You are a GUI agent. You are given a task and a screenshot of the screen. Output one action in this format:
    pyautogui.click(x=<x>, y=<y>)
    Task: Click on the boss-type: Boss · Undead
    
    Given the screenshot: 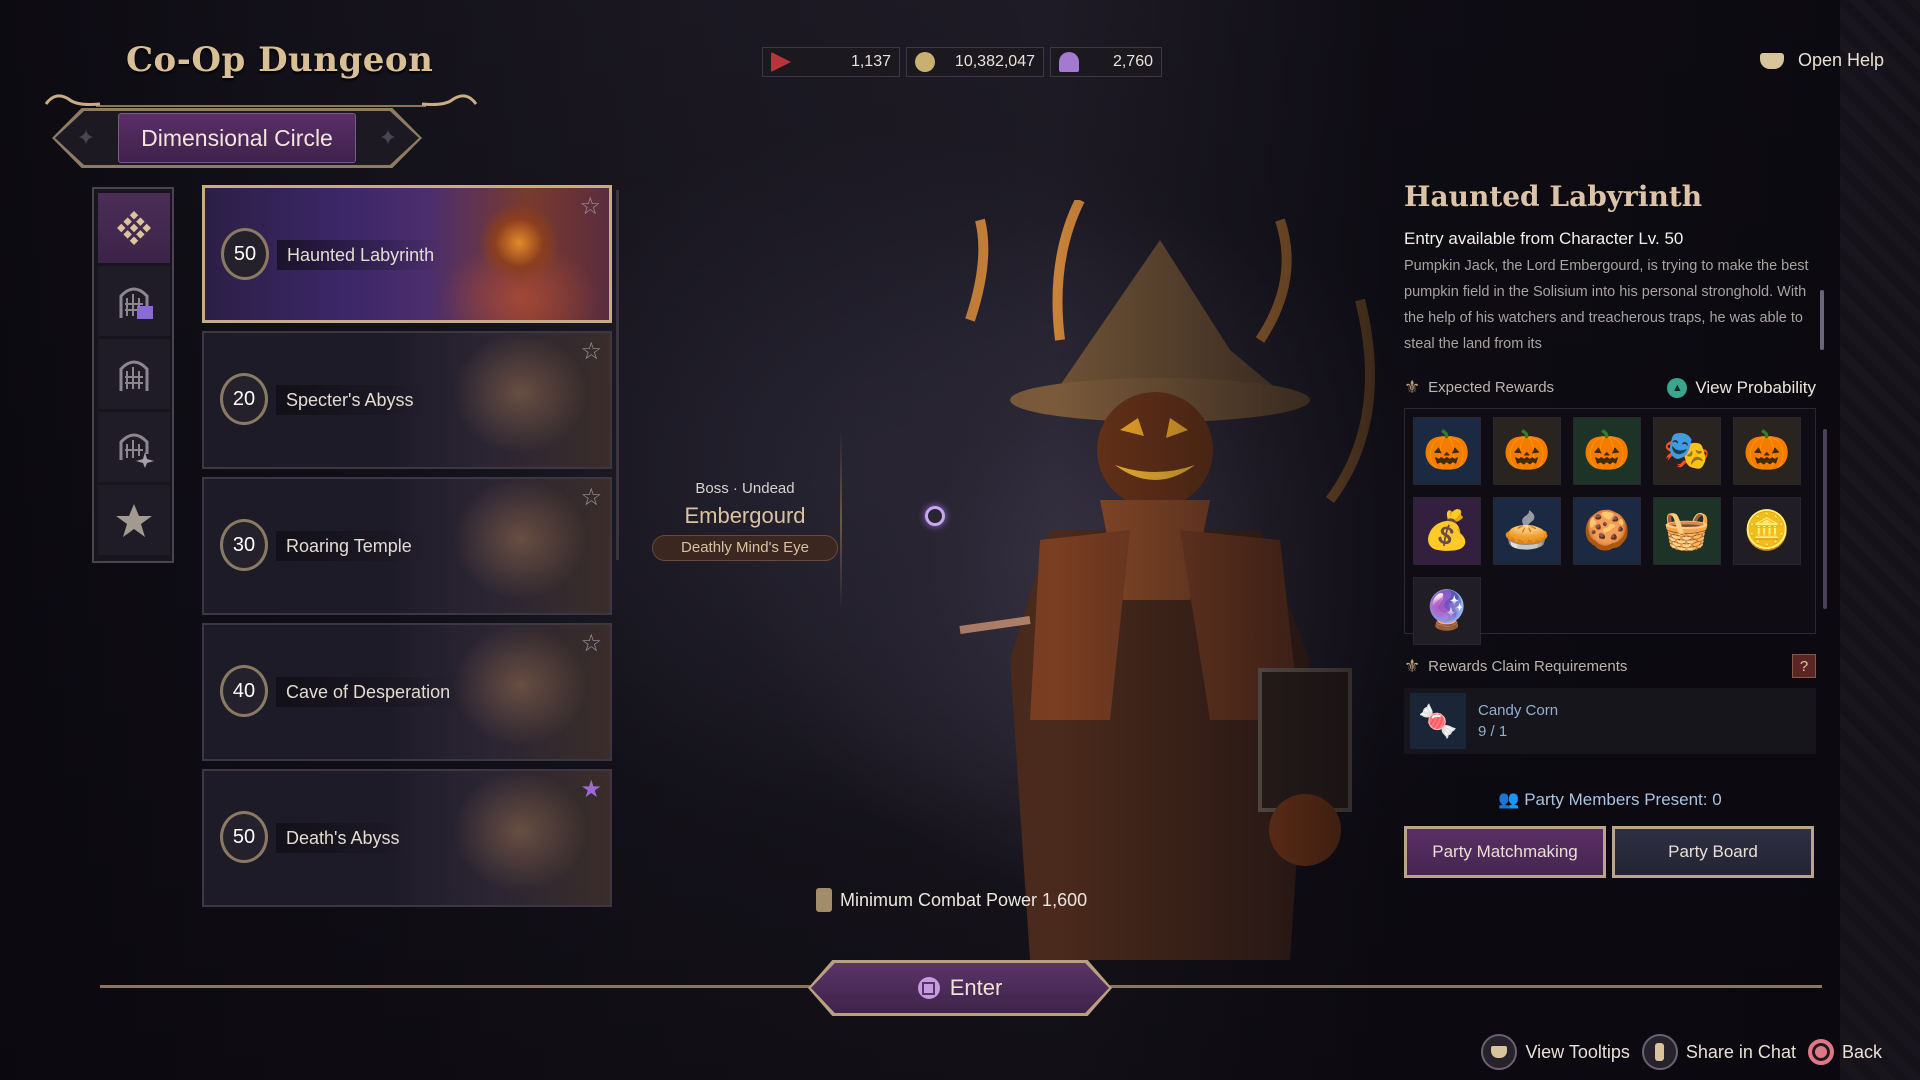 What is the action you would take?
    pyautogui.click(x=745, y=488)
    